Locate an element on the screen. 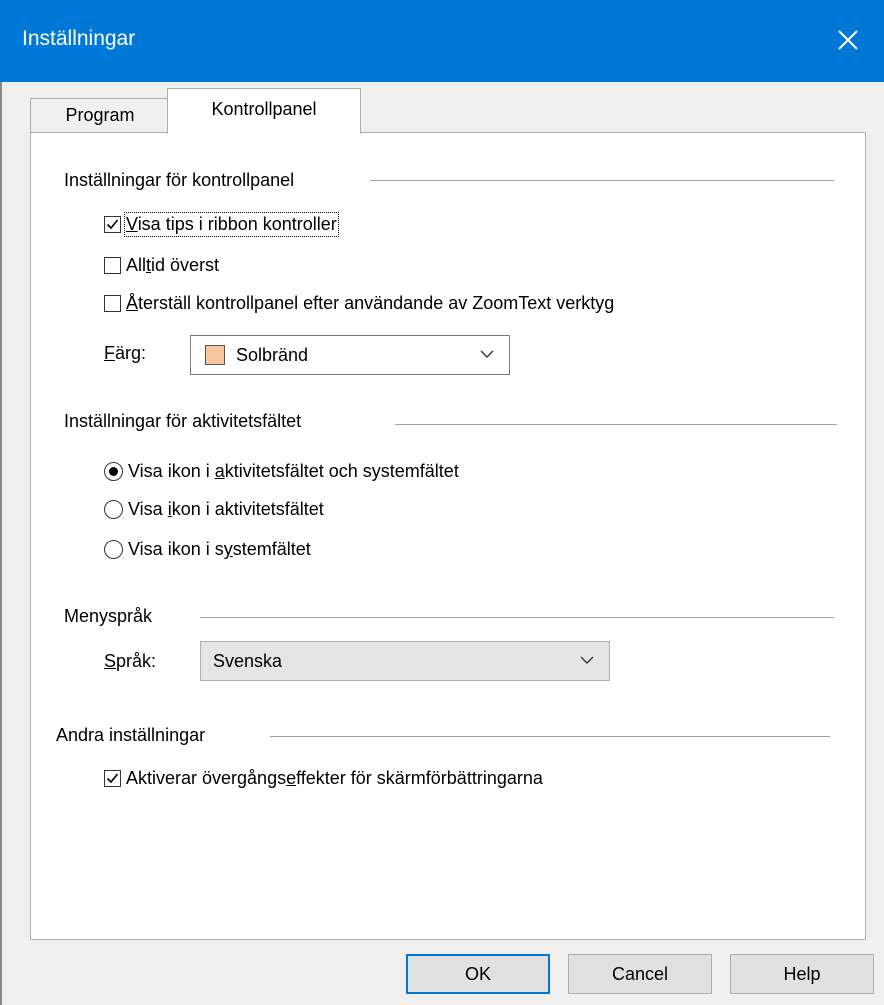  show-ribbon-tips-checkbox is located at coordinates (112, 224).